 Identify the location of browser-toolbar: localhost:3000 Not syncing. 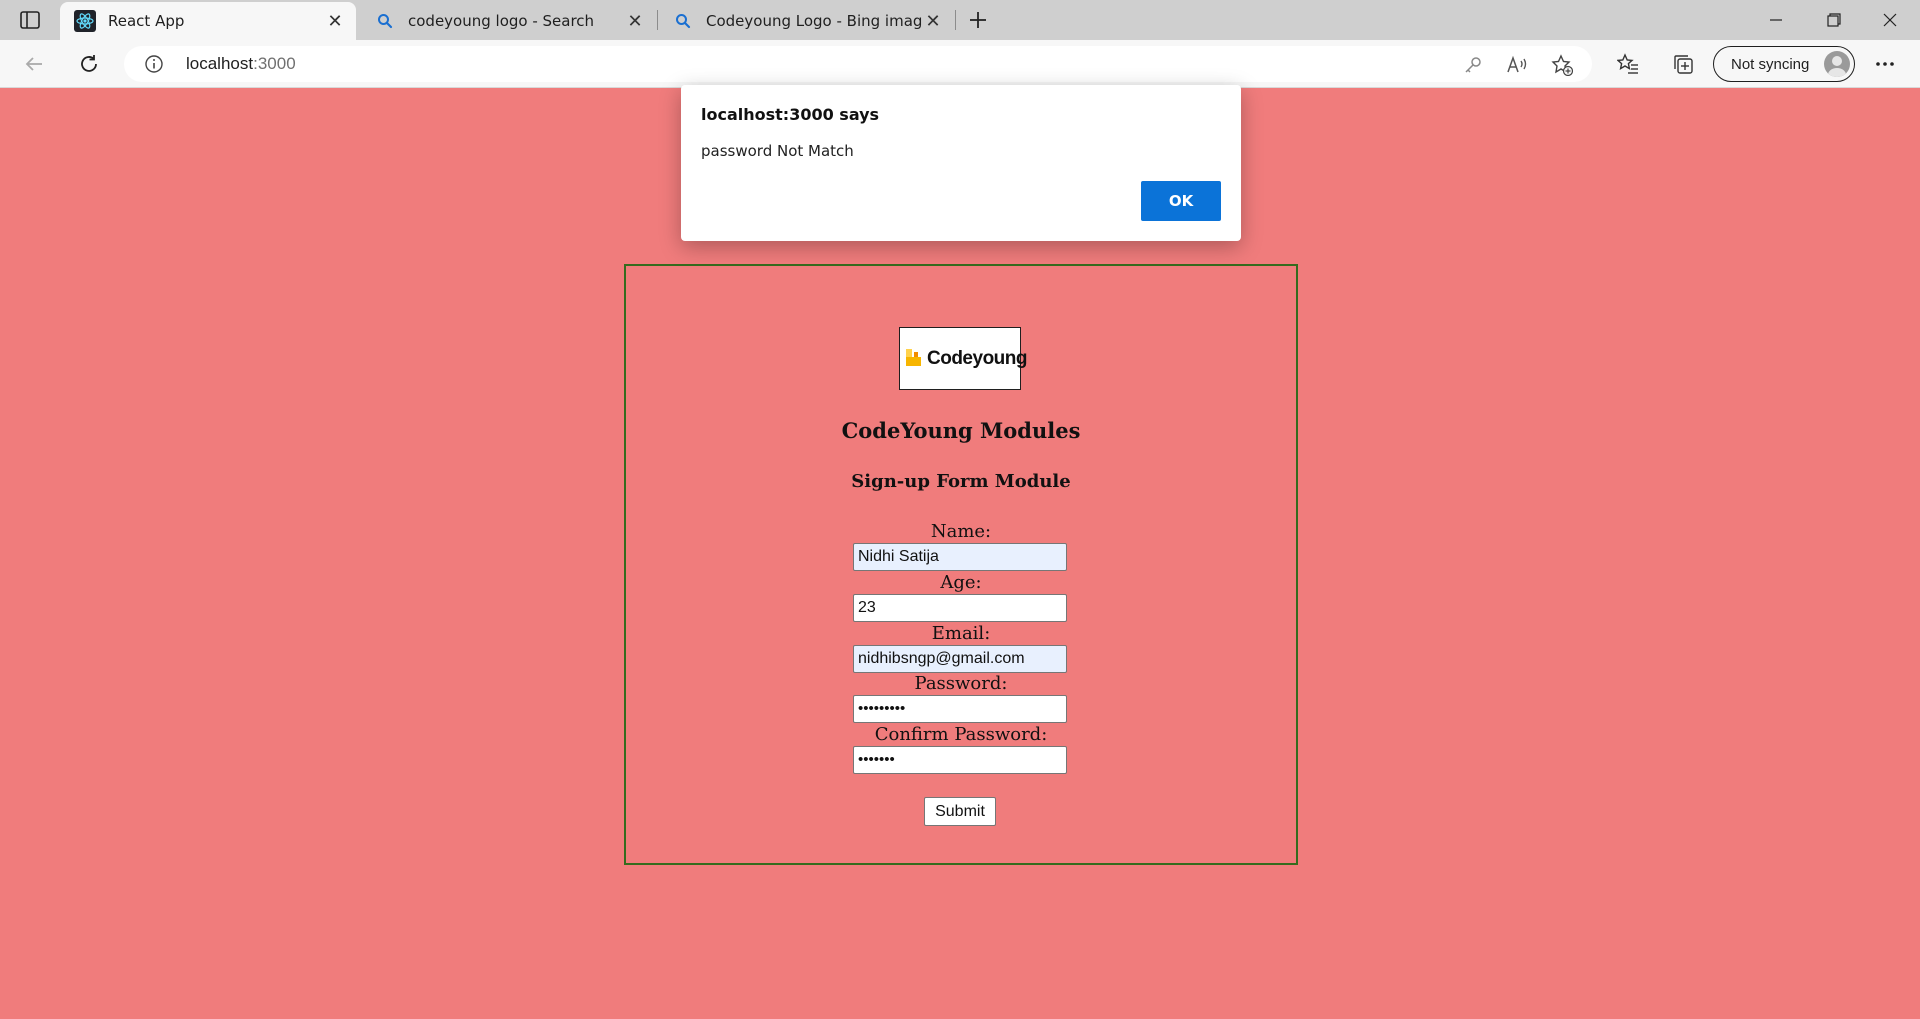
(960, 64).